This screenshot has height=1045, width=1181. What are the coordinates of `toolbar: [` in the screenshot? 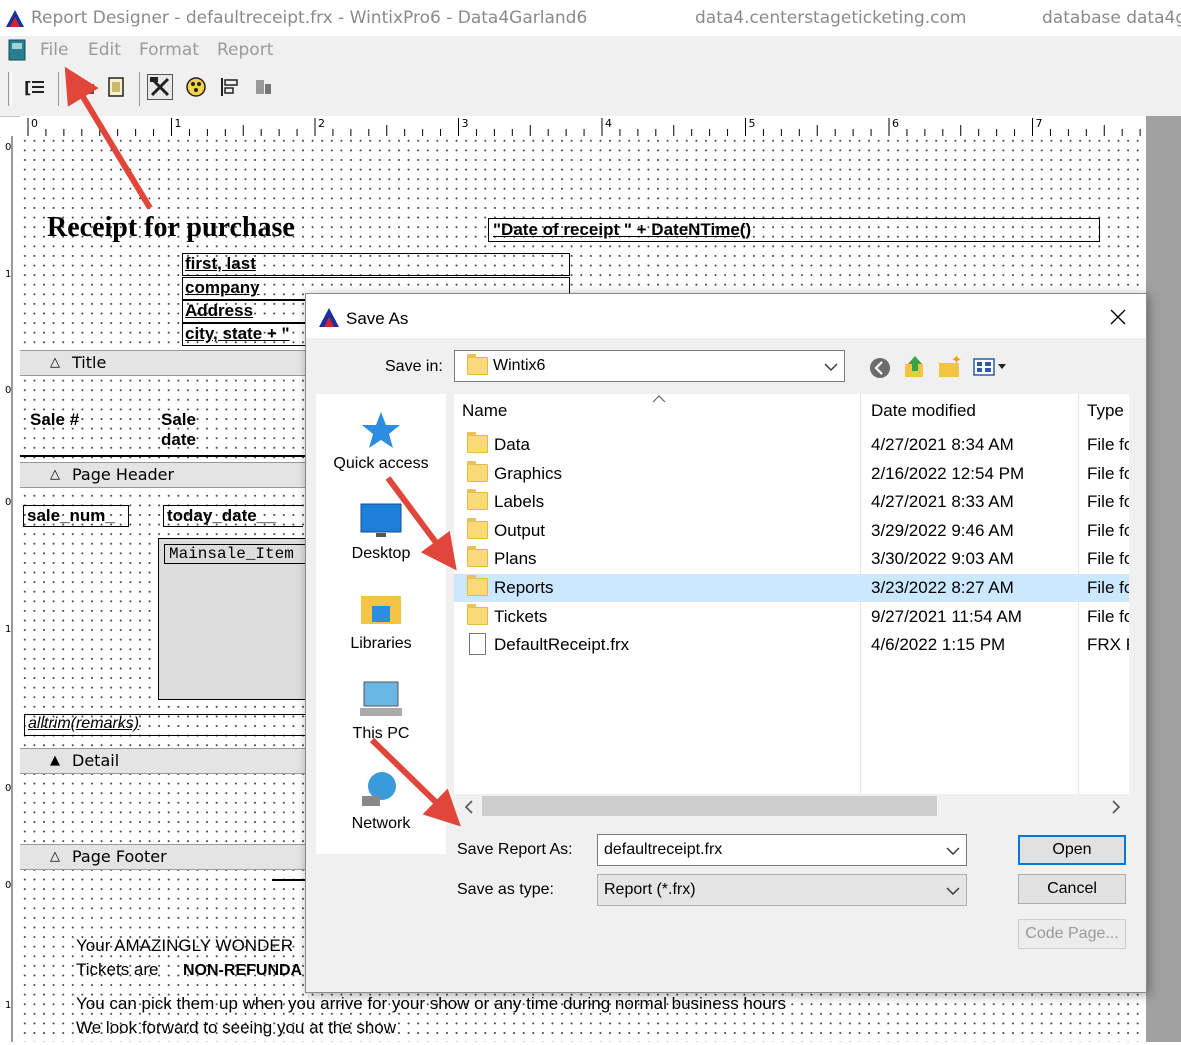 It's located at (590, 90).